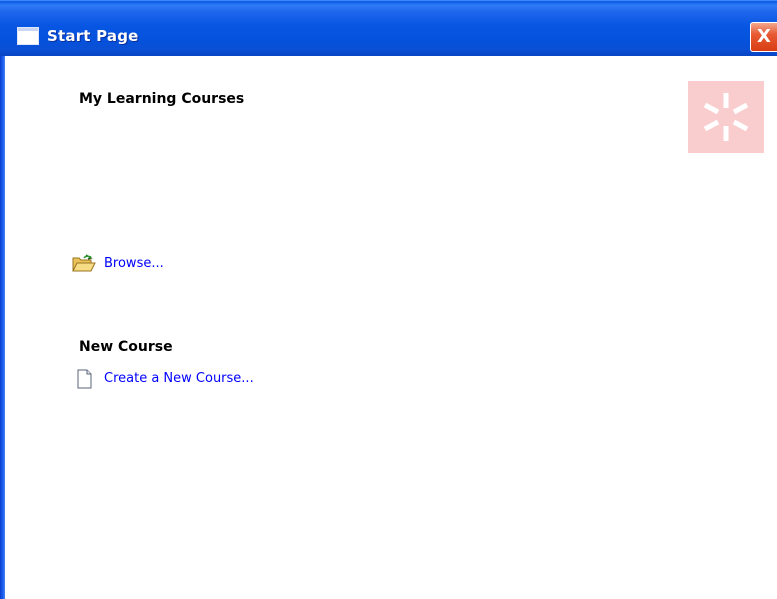 The height and width of the screenshot is (599, 777). Describe the element at coordinates (84, 265) in the screenshot. I see `open-folder-icon` at that location.